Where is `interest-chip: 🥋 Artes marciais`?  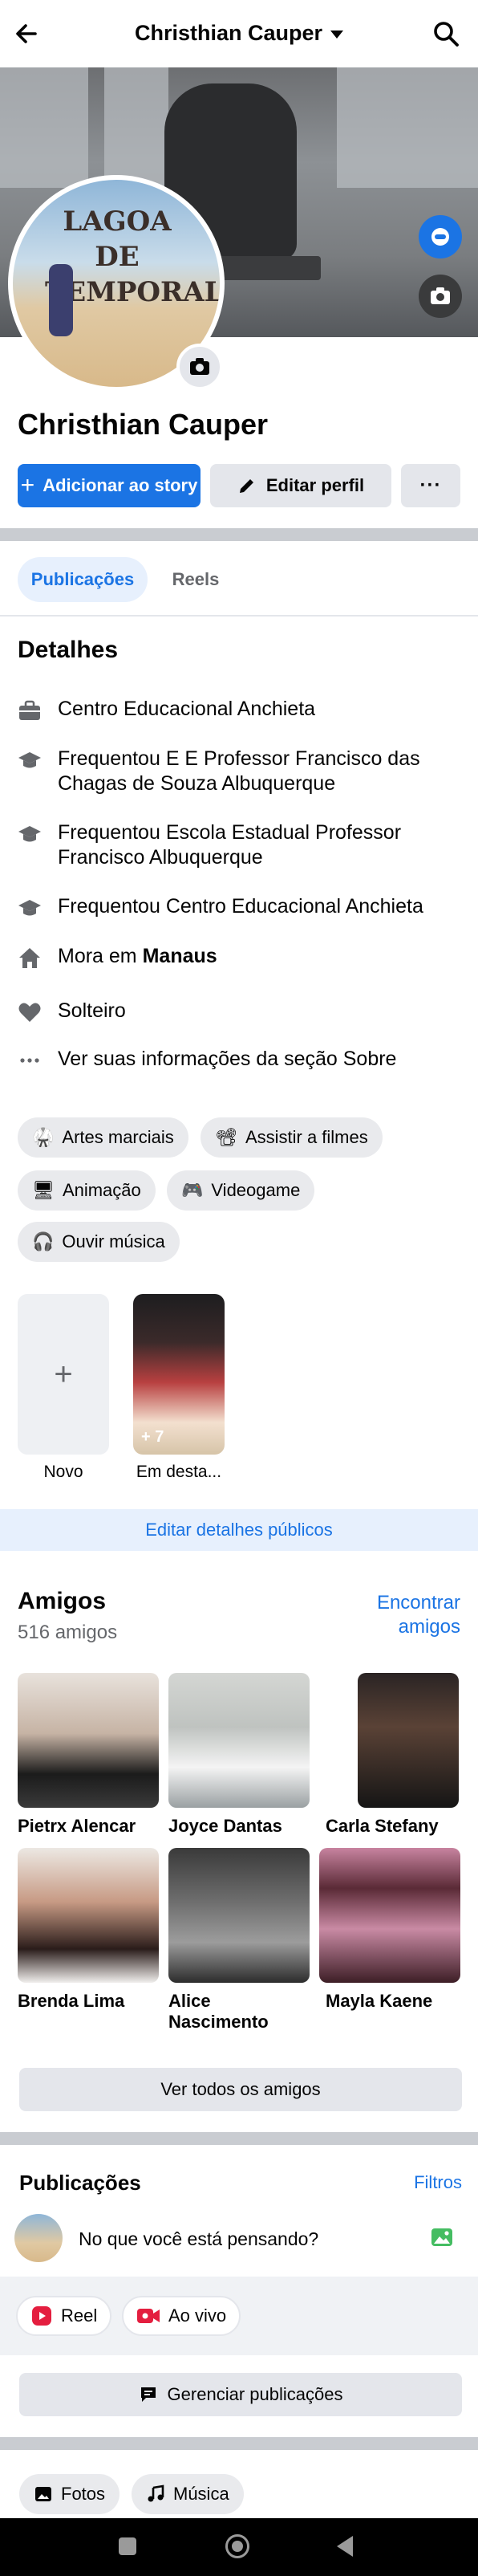 interest-chip: 🥋 Artes marciais is located at coordinates (103, 1137).